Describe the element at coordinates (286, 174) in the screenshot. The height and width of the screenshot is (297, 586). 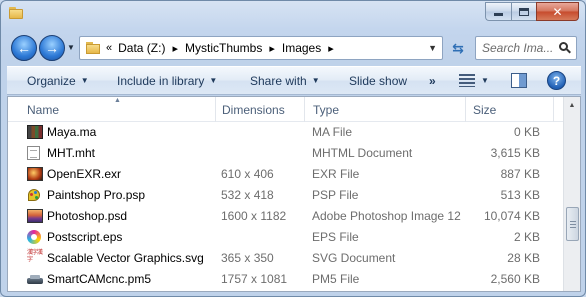
I see `file-row: OpenEXR.exr 610 x 406 EXR File 887 KB` at that location.